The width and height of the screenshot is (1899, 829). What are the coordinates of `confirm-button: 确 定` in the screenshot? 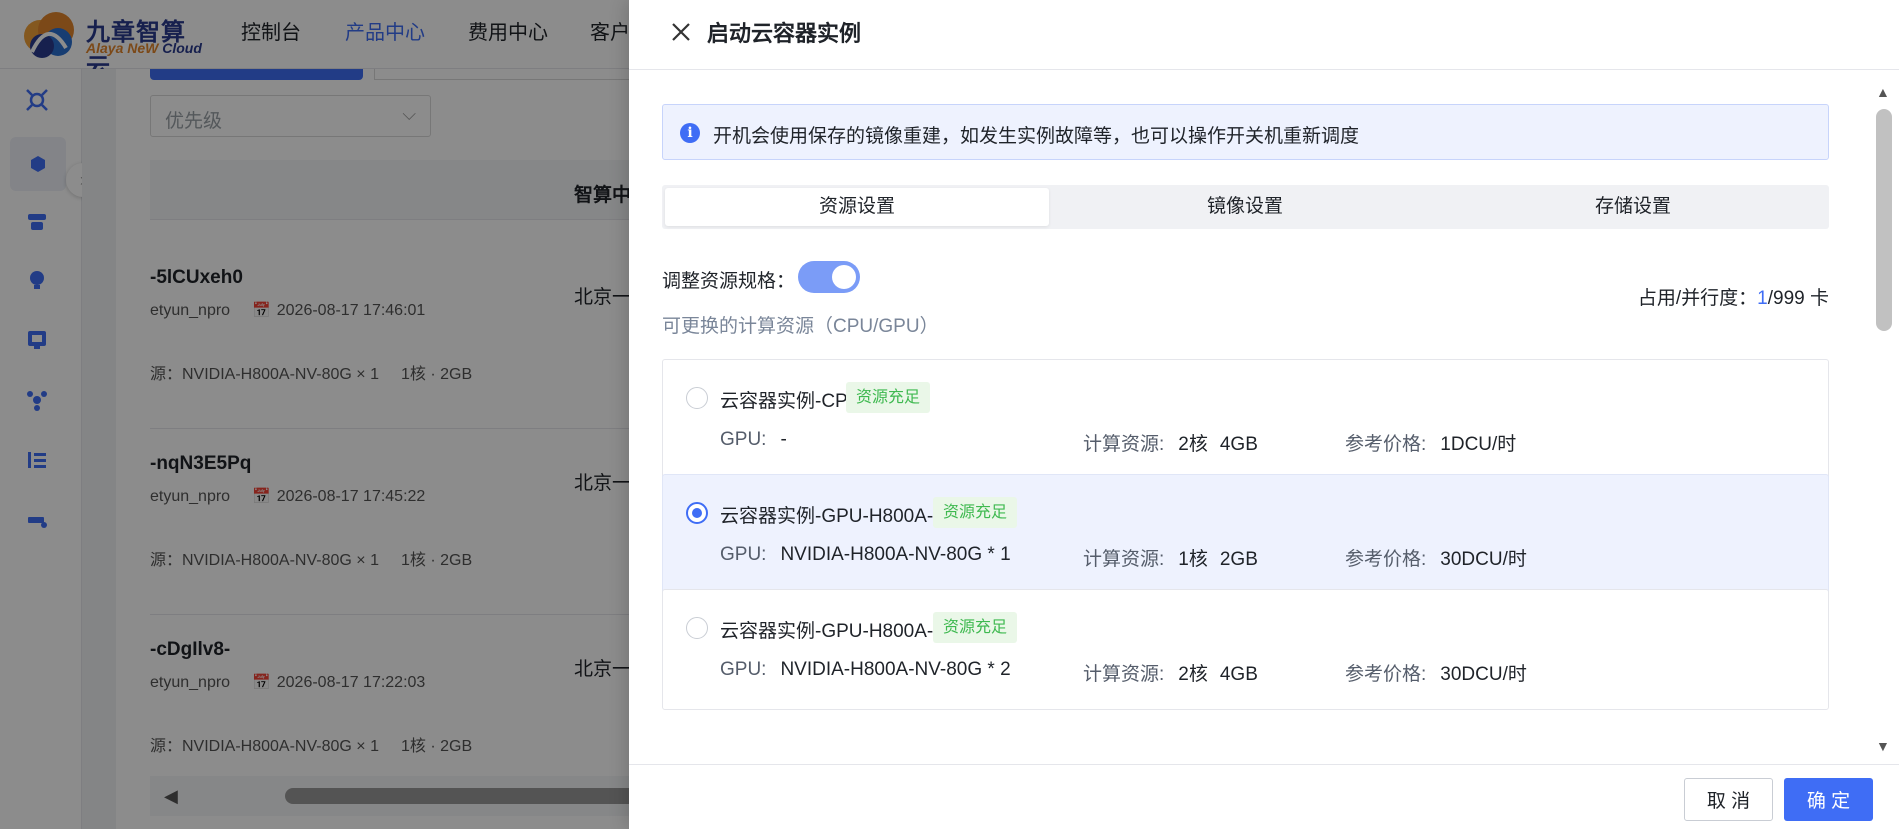 It's located at (1828, 799).